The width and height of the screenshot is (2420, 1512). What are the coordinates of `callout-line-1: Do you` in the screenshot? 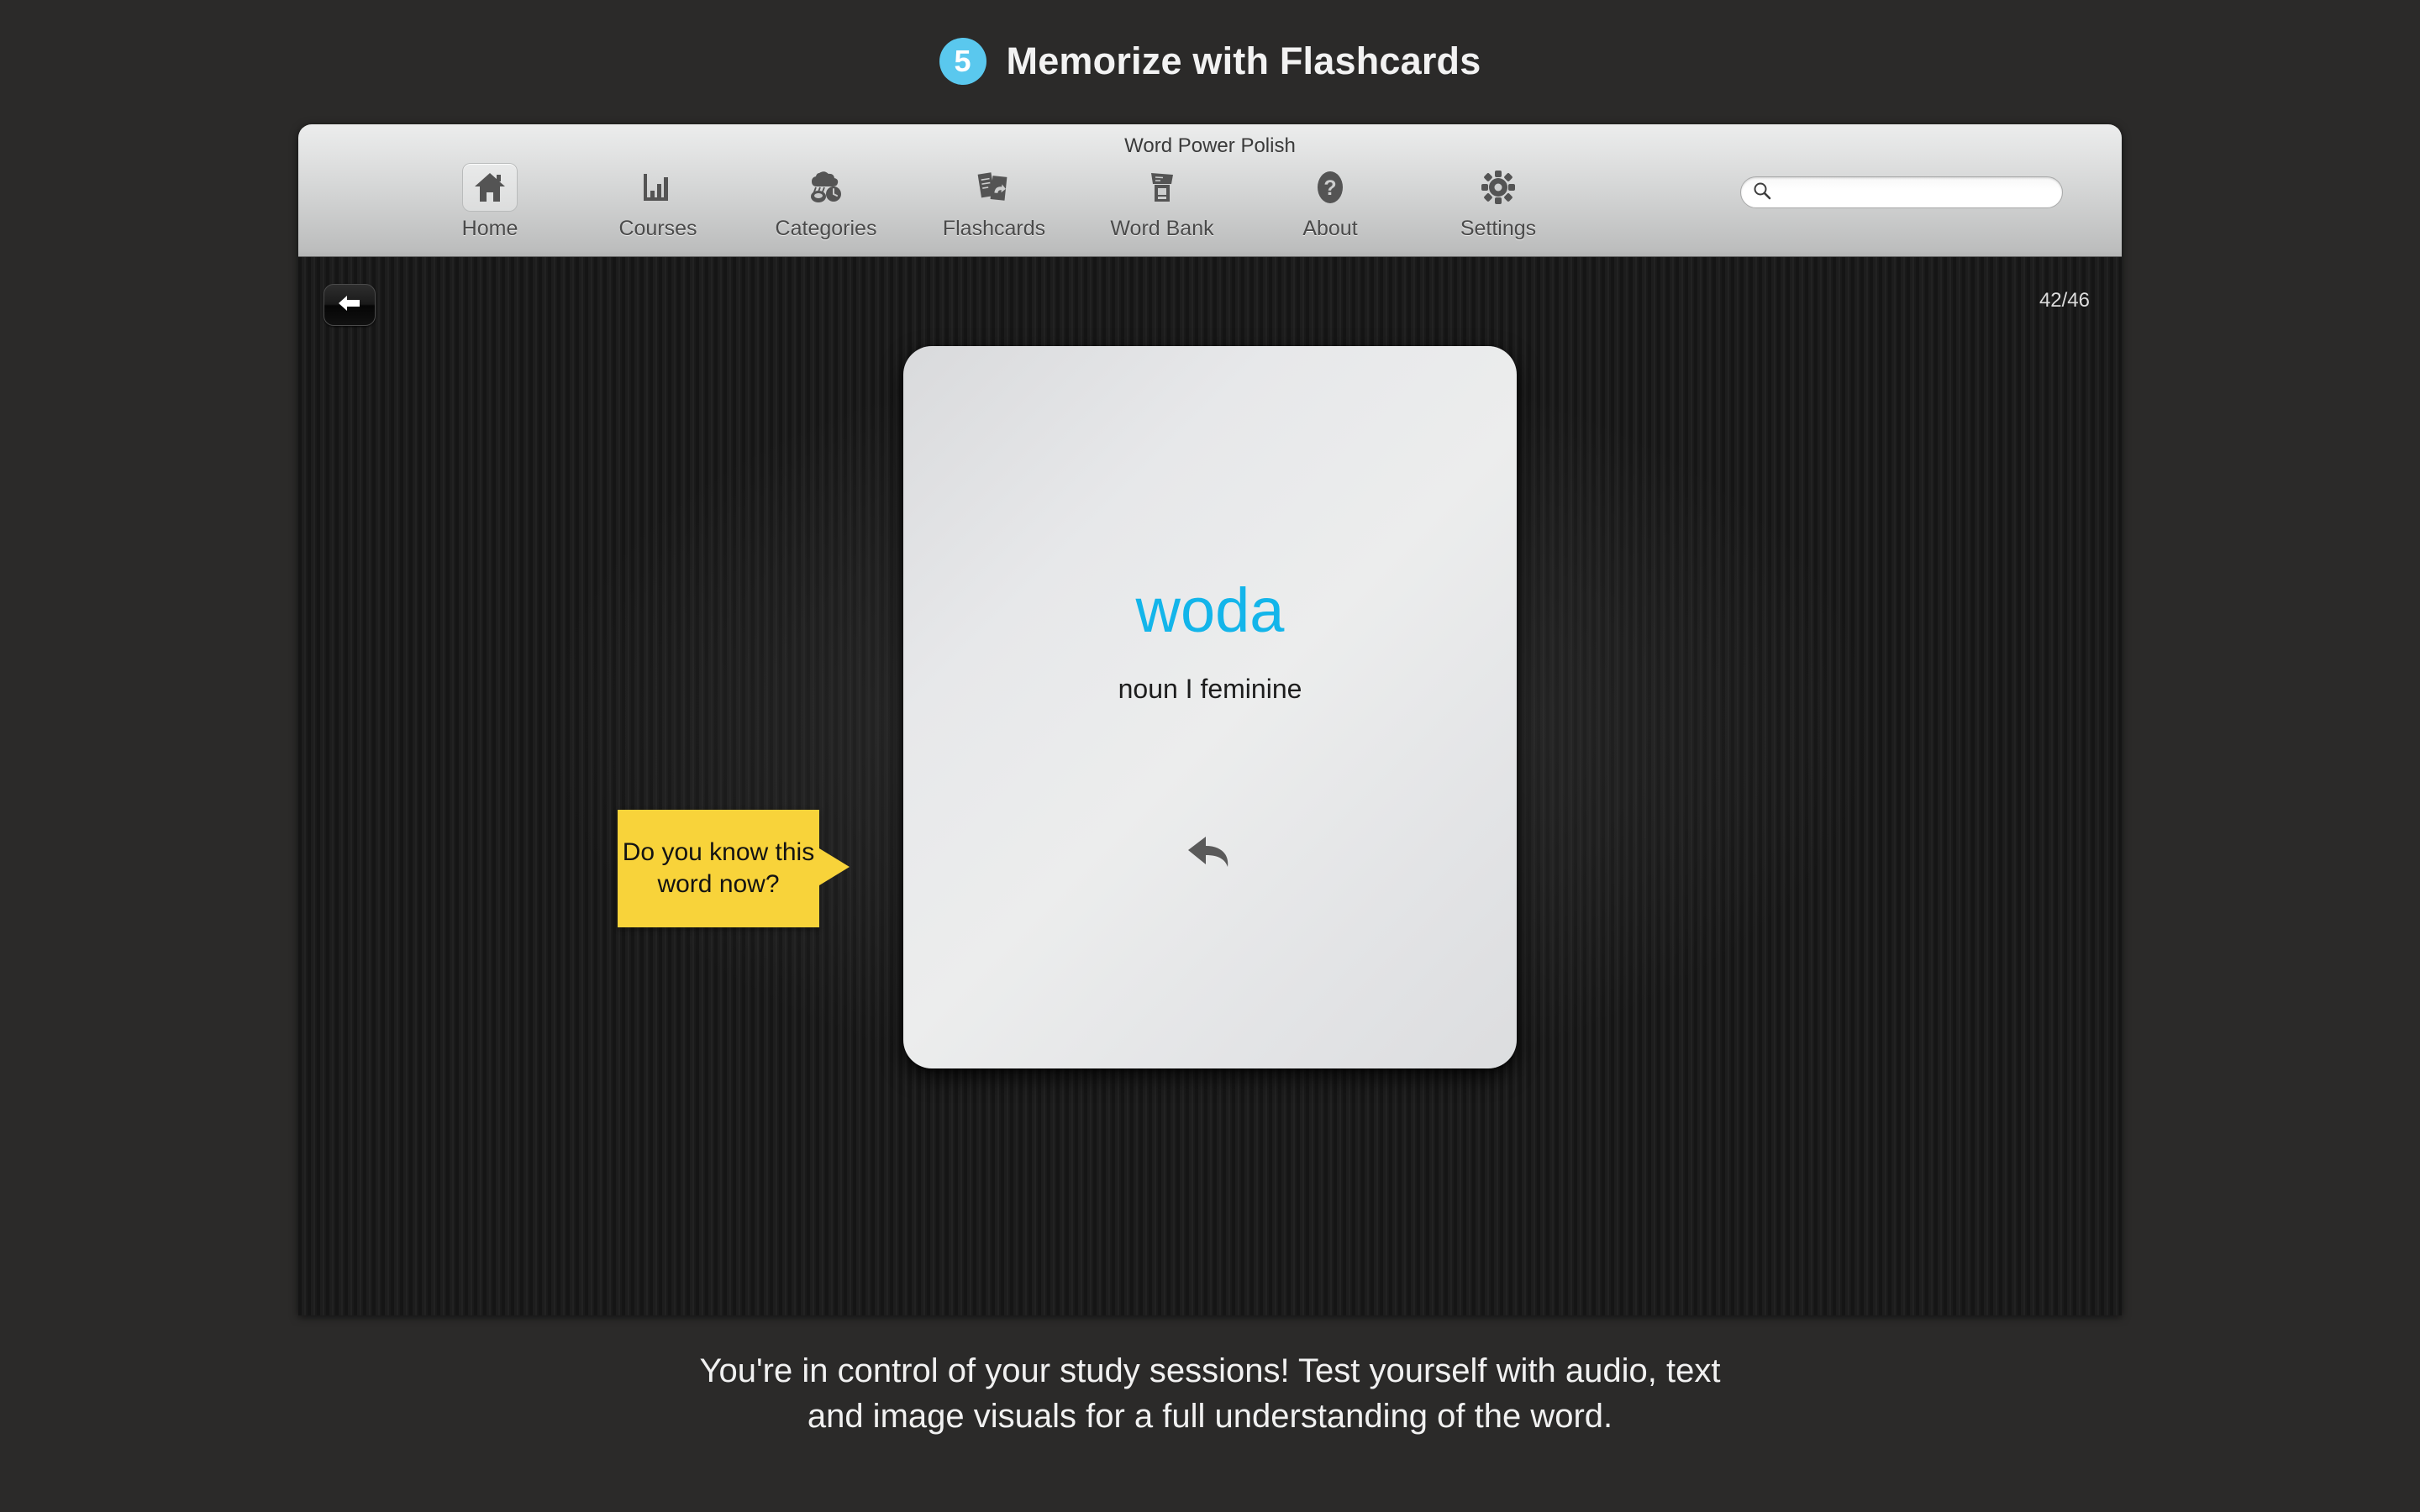 It's located at (662, 852).